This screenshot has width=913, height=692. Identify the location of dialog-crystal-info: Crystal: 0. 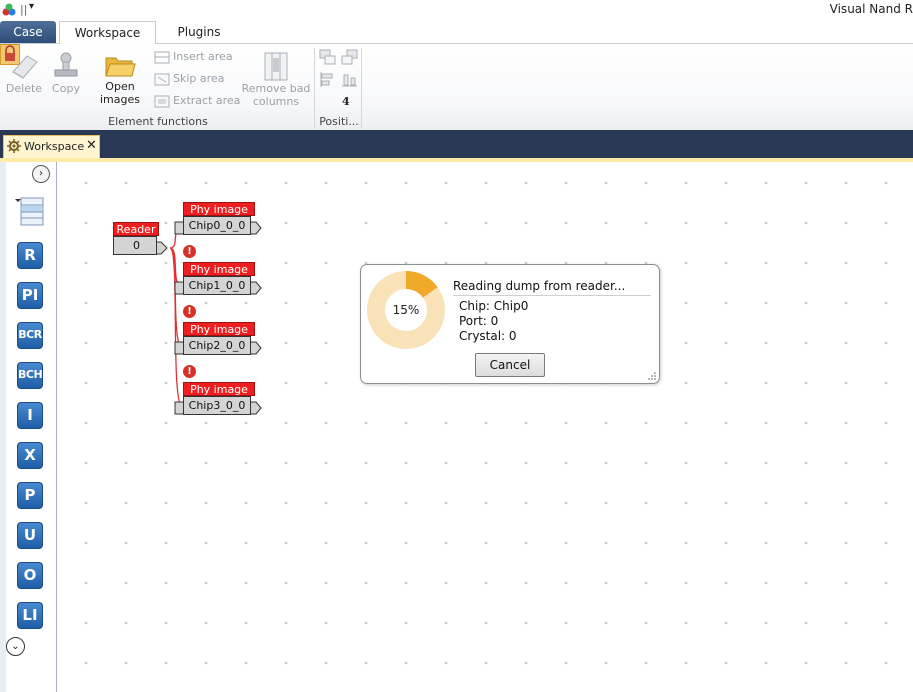
(488, 336).